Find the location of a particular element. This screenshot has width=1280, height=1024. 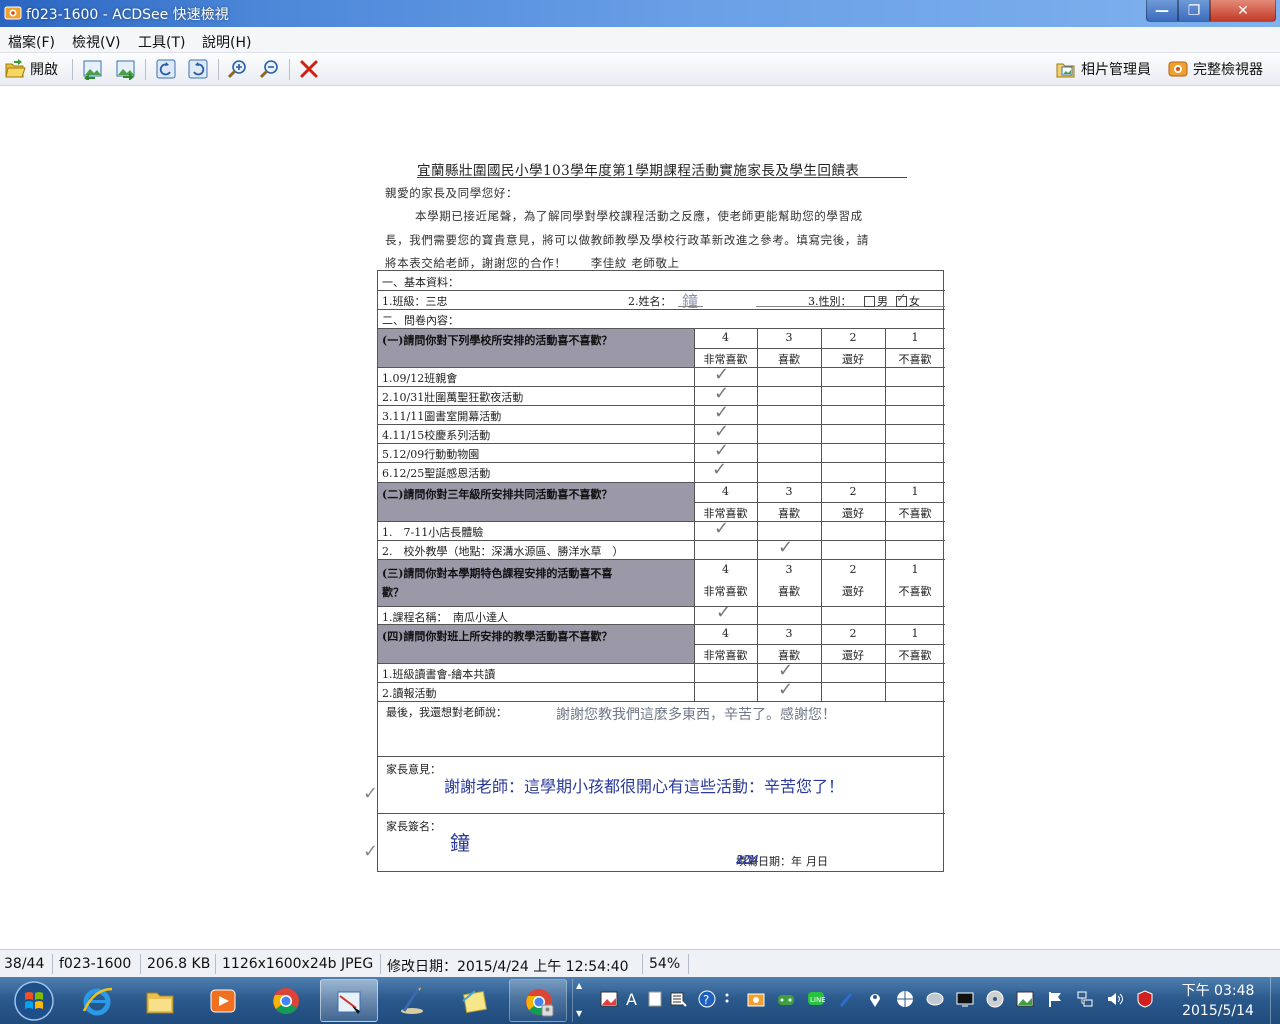

menu-view: 檢視(V) is located at coordinates (96, 42).